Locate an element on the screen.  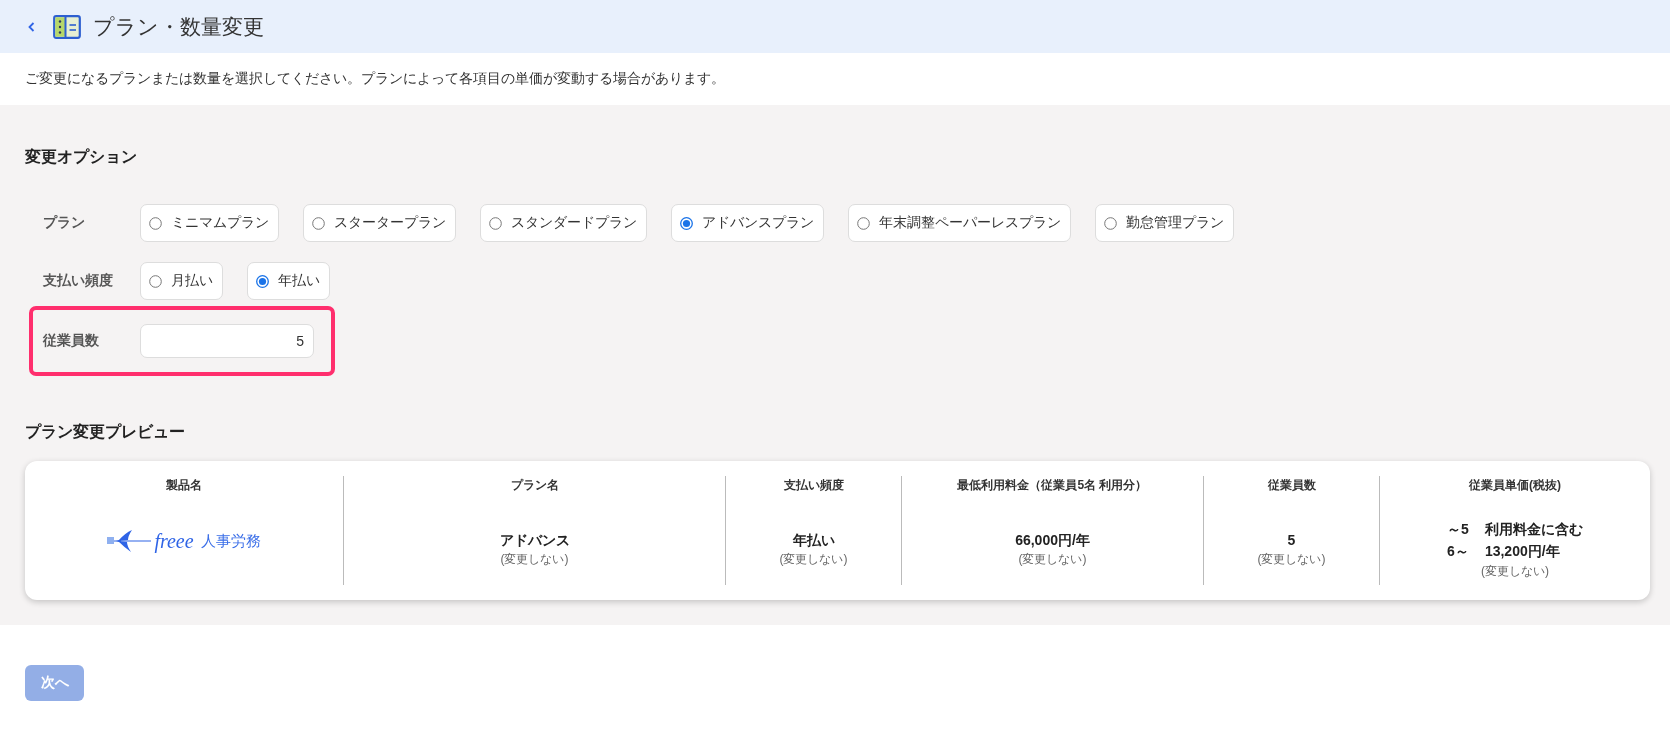
radio-option: 月払い is located at coordinates (181, 281).